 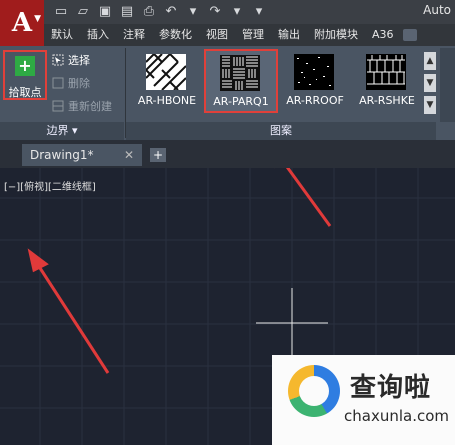 I want to click on new-tab-button: +, so click(x=158, y=155).